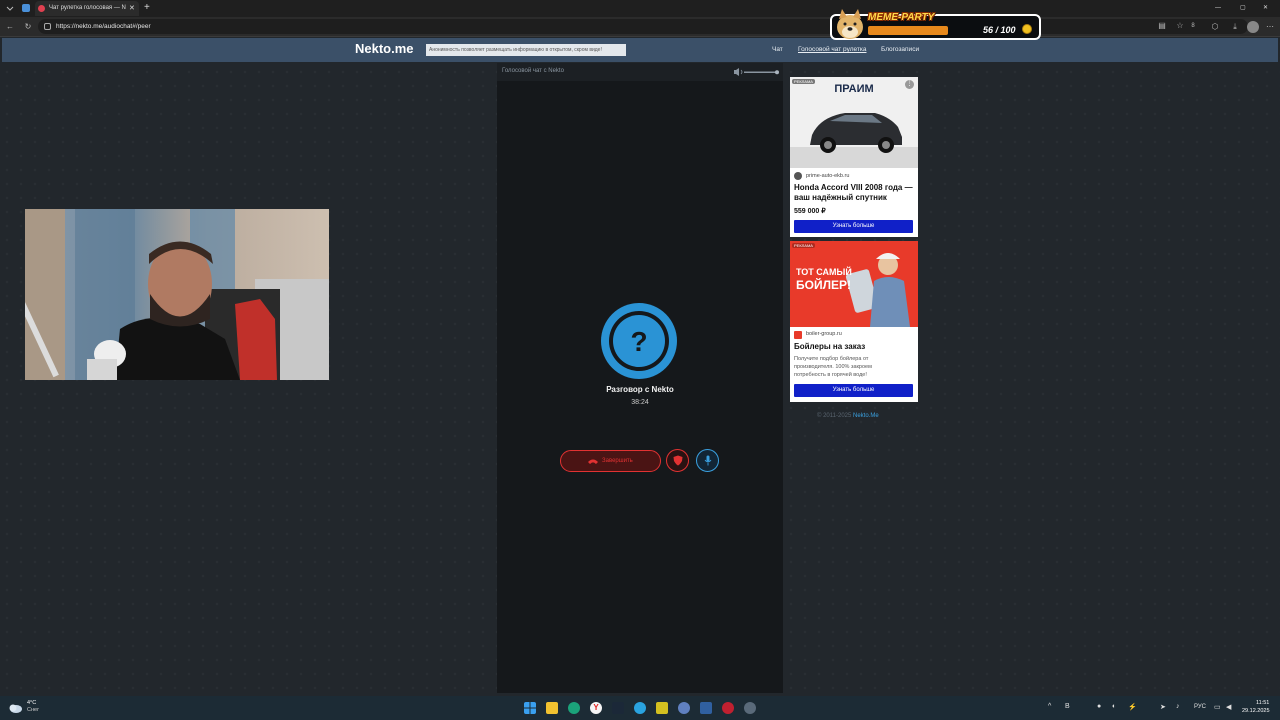  I want to click on reader-icon: ▤, so click(1162, 26).